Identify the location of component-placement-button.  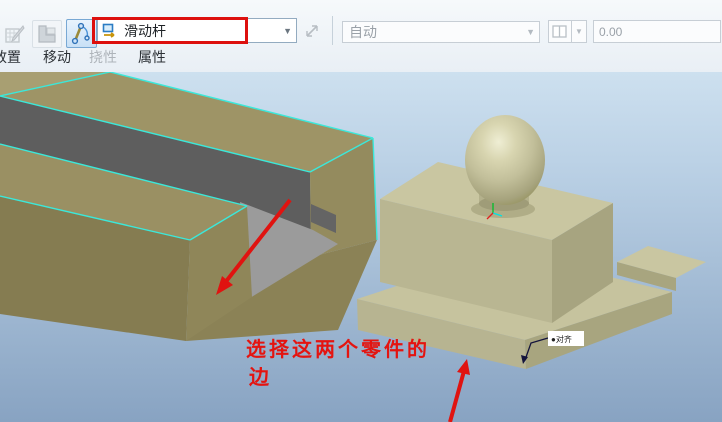
(47, 34).